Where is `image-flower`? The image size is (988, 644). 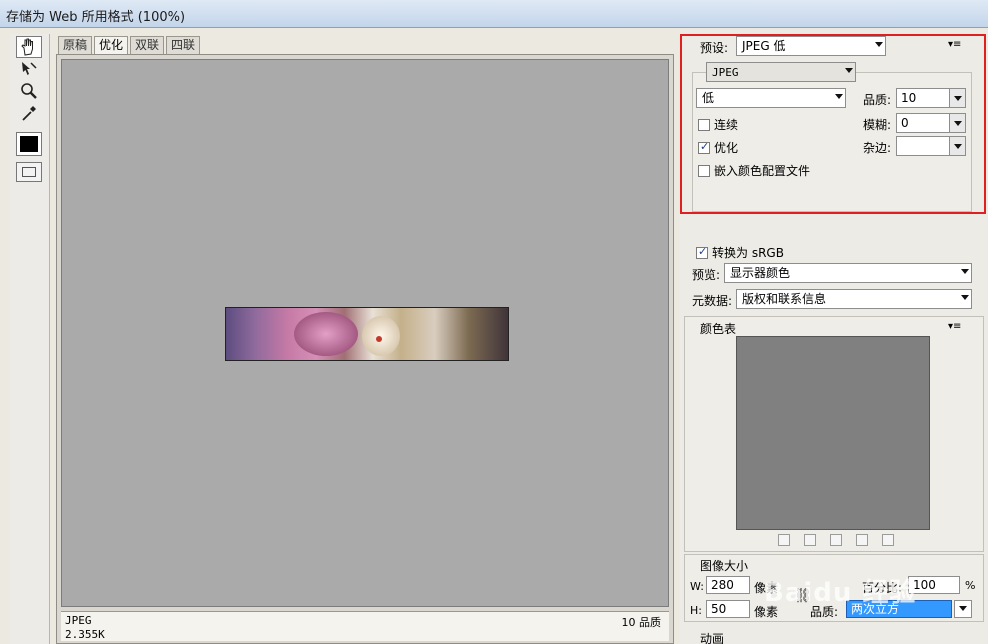 image-flower is located at coordinates (326, 334).